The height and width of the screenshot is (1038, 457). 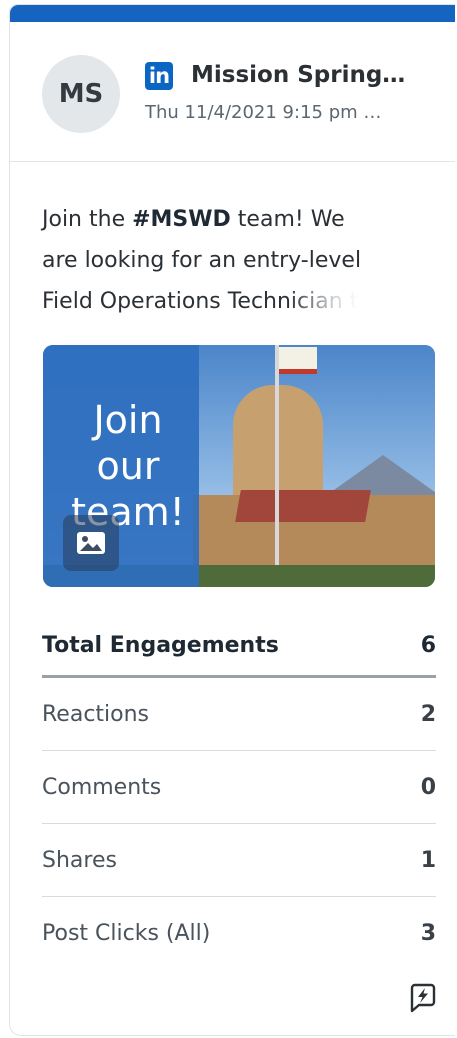 I want to click on post-text-line3: Field Operations Technician t, so click(x=200, y=301).